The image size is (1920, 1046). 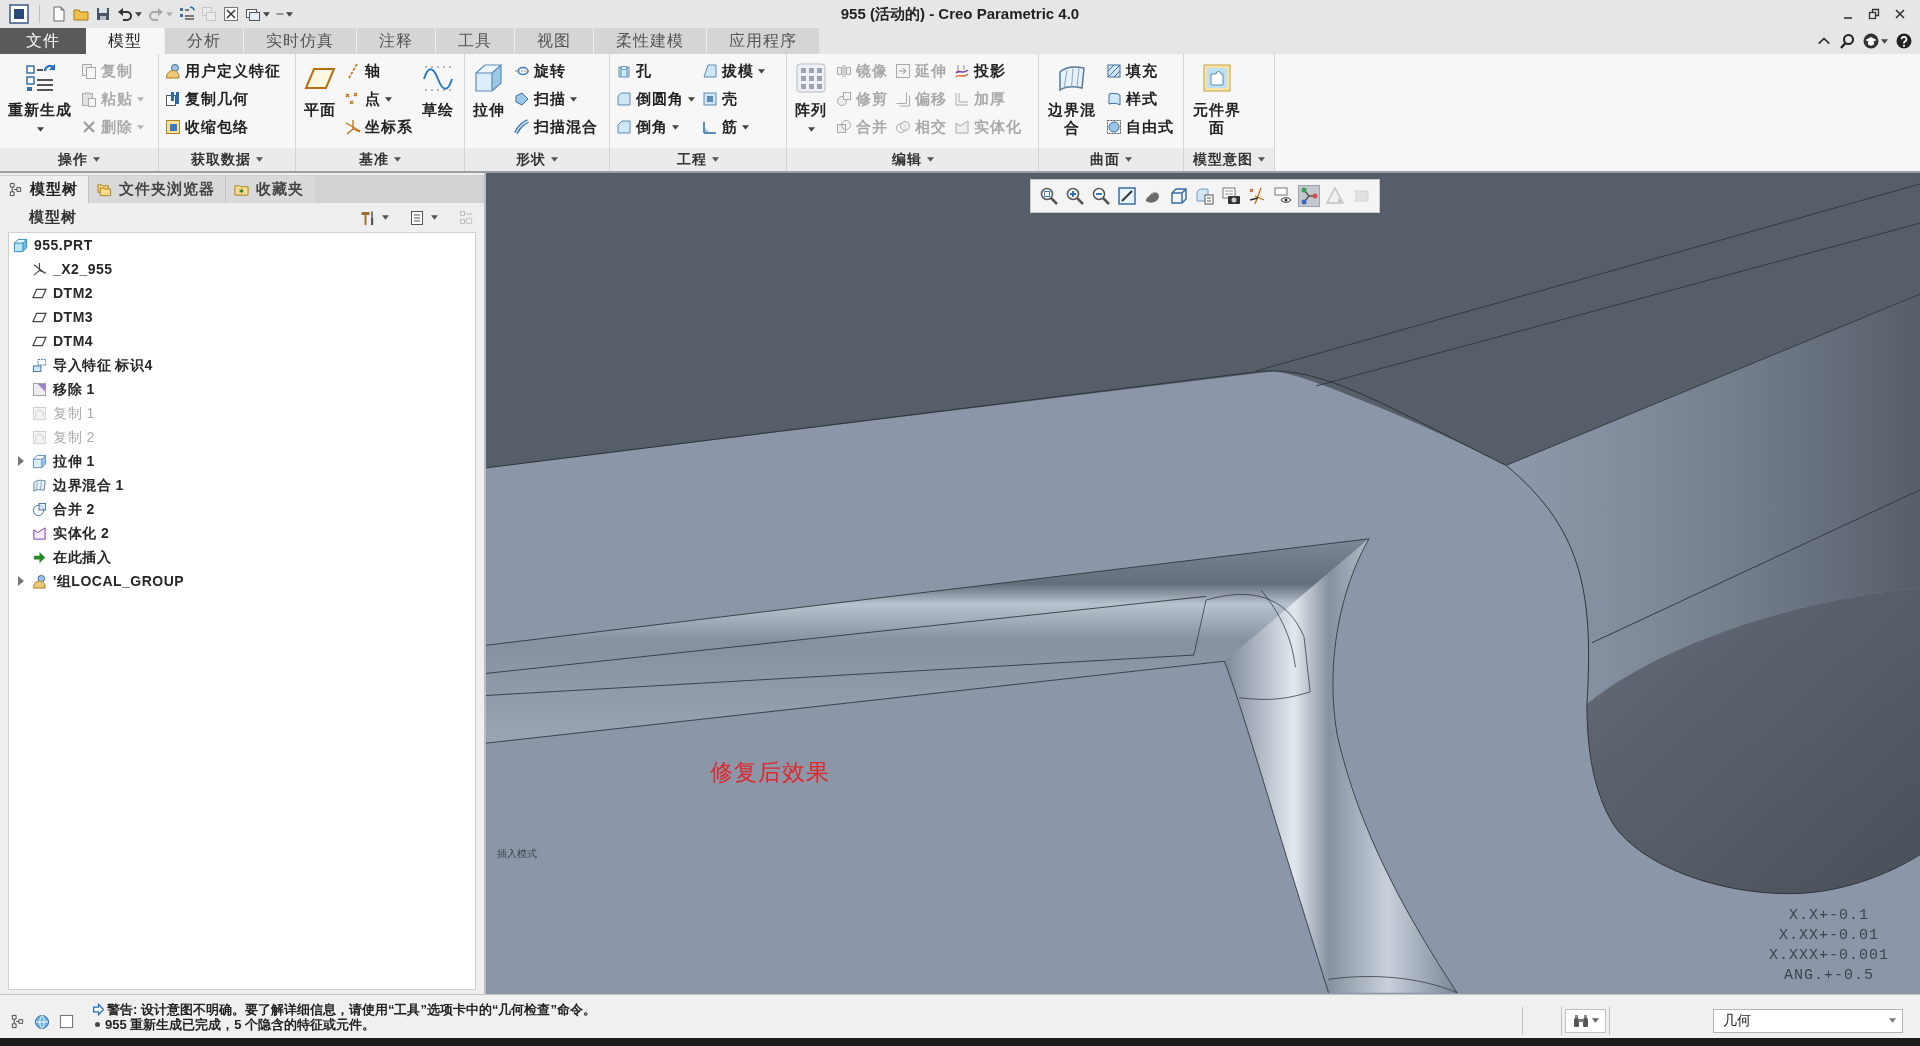 I want to click on tree-item: 导入特征 标识4, so click(x=92, y=365).